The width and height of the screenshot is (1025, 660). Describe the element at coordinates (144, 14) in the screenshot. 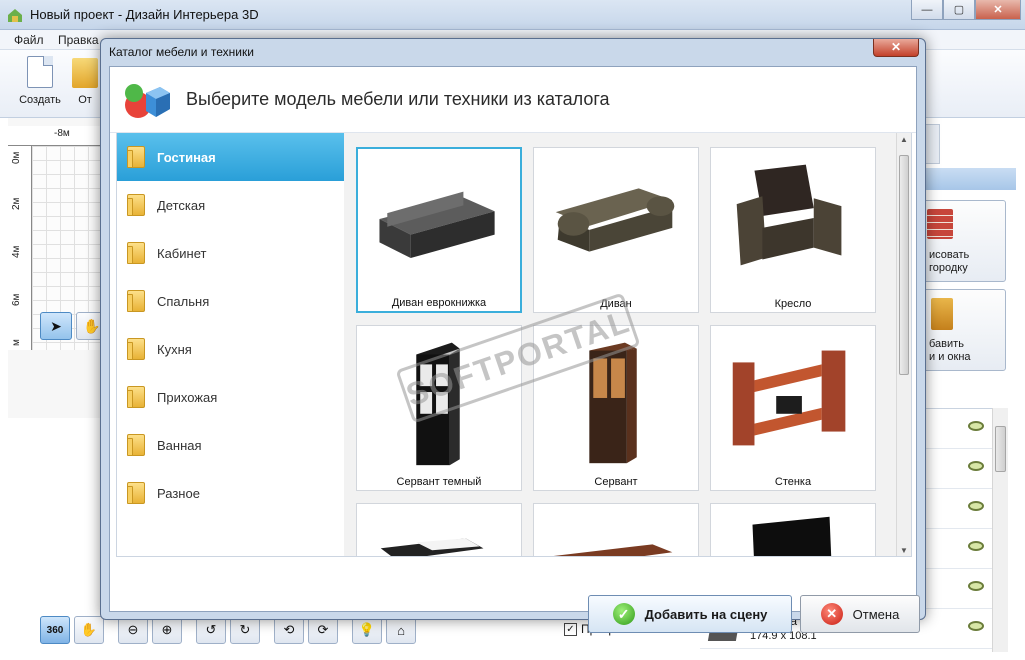

I see `window-title: Новый проект - Дизайн Интерьера 3D` at that location.